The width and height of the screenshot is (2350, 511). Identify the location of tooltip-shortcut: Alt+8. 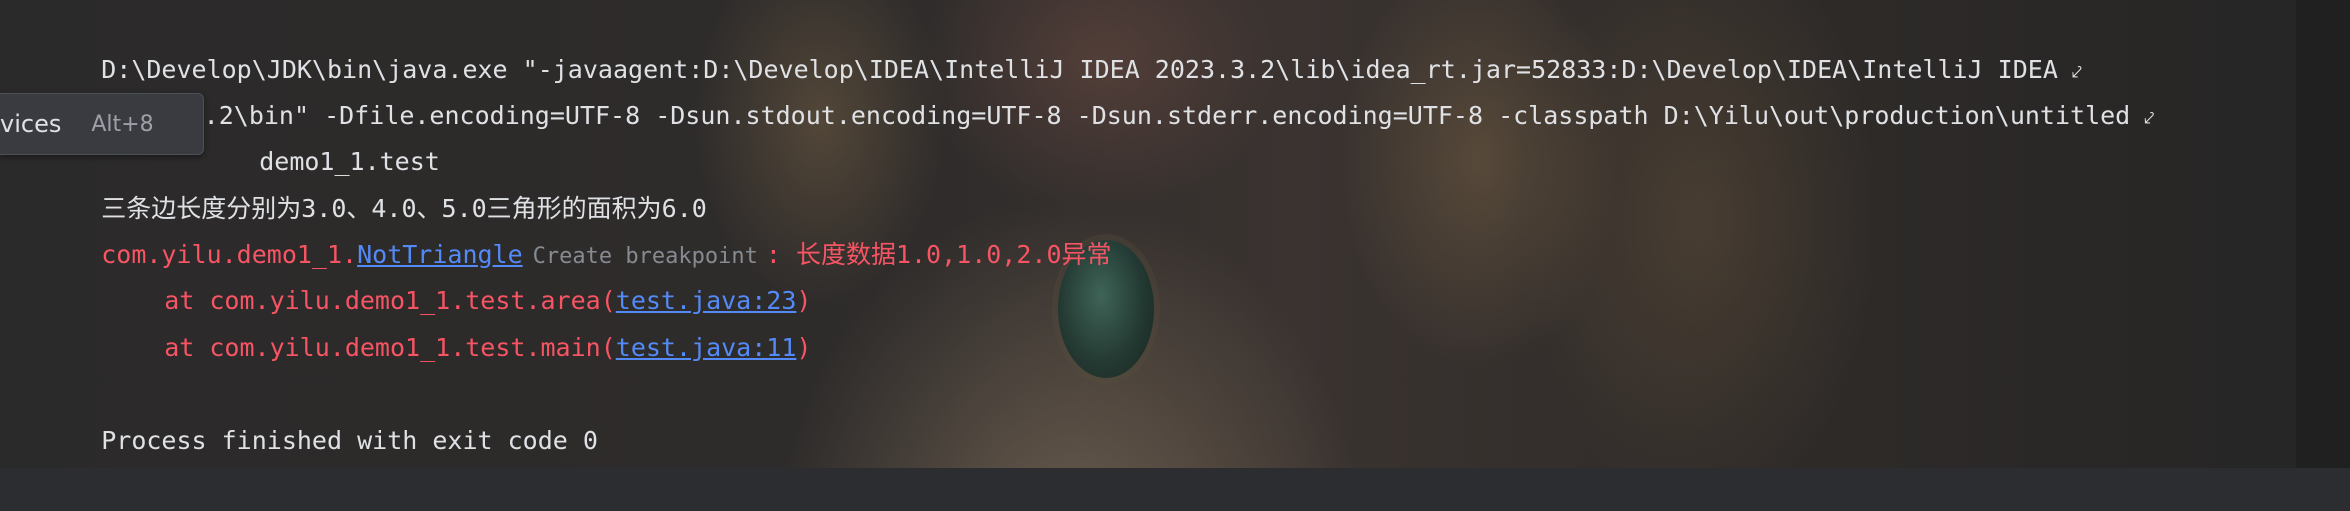
(122, 124).